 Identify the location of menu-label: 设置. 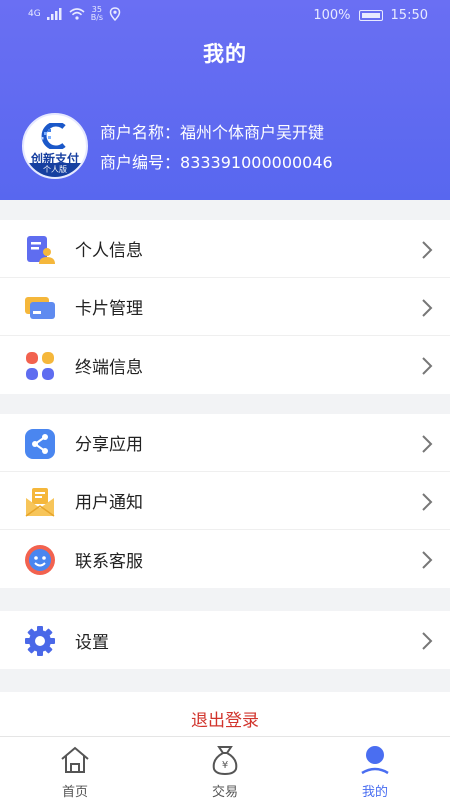
(92, 642).